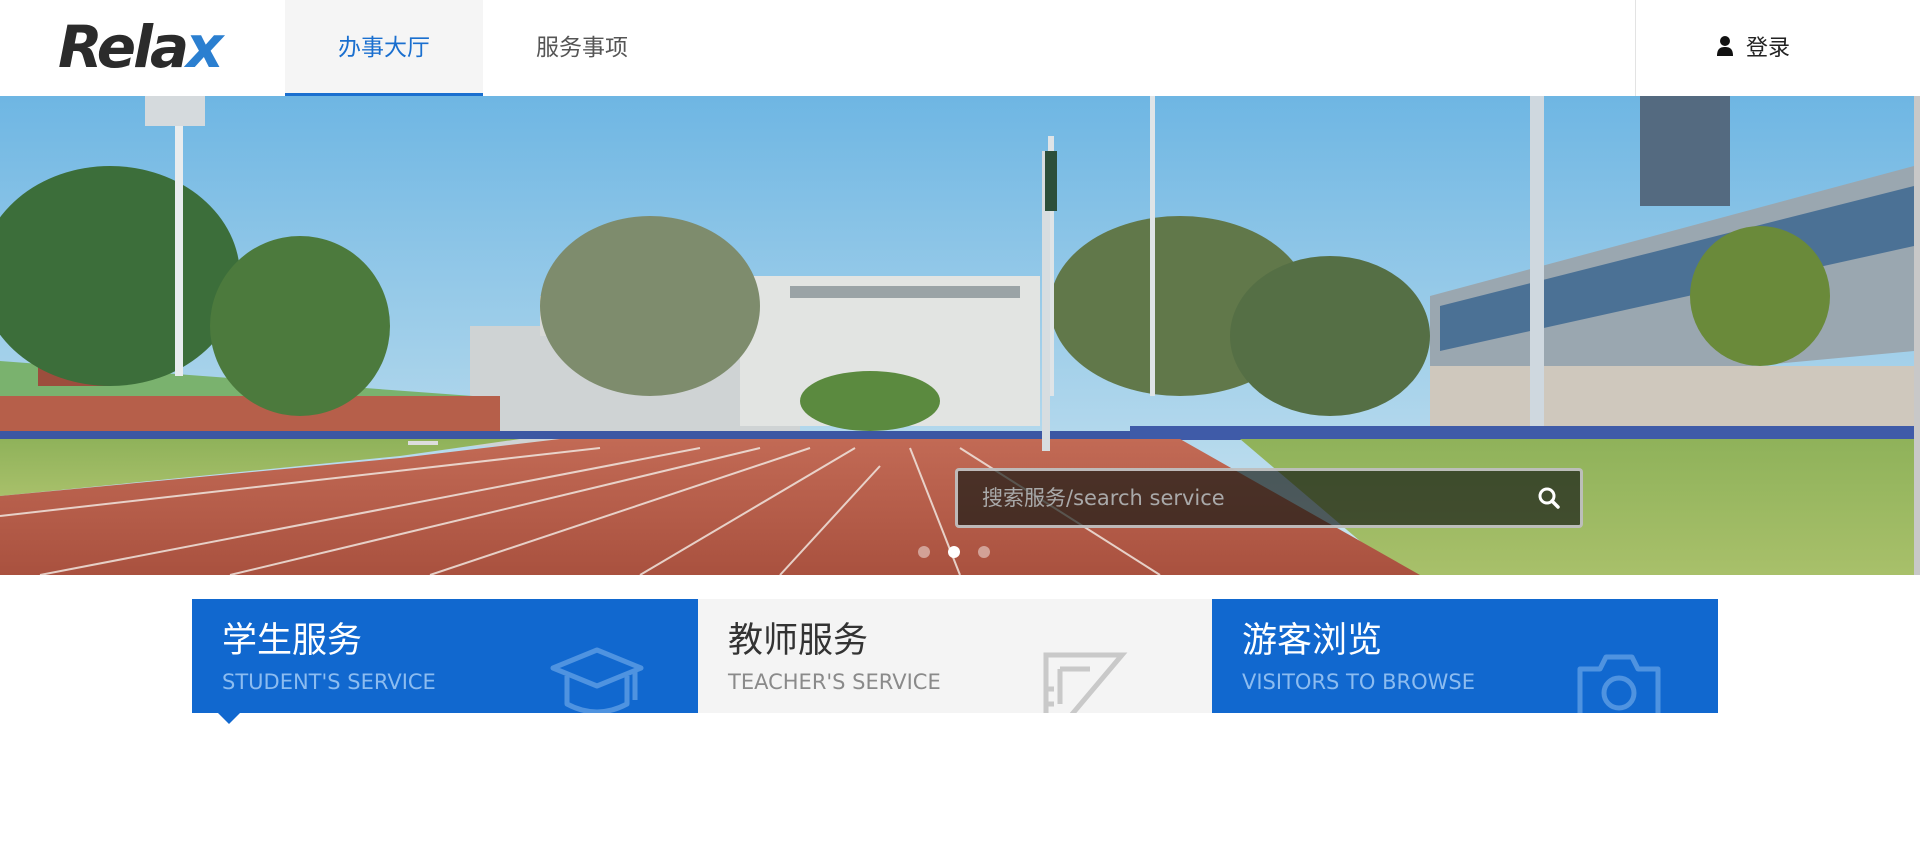 Image resolution: width=1920 pixels, height=851 pixels. Describe the element at coordinates (1085, 682) in the screenshot. I see `ruler-triangle-icon` at that location.